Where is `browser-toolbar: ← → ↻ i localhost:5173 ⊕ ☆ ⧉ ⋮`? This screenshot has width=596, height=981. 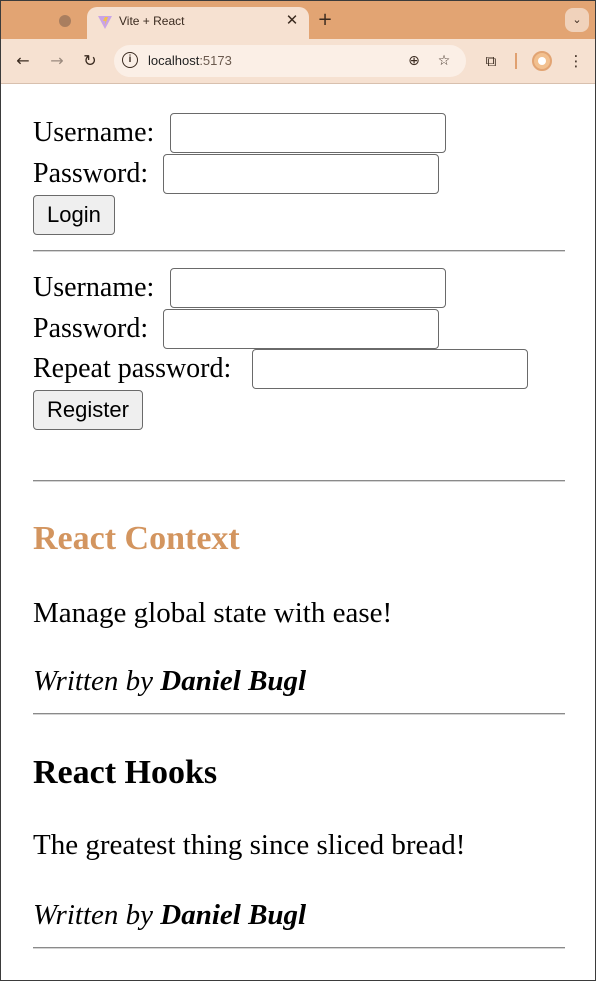
browser-toolbar: ← → ↻ i localhost:5173 ⊕ ☆ ⧉ ⋮ is located at coordinates (298, 61).